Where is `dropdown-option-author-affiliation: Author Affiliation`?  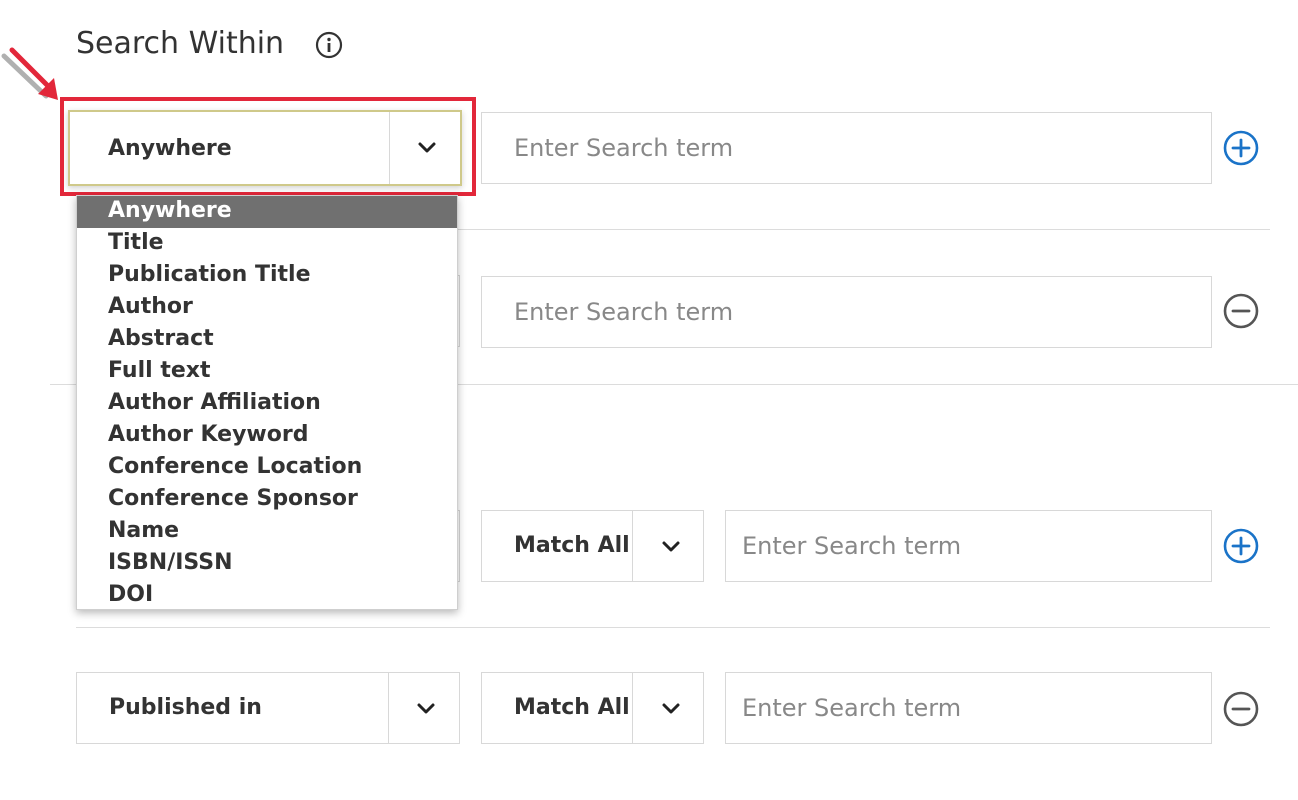 dropdown-option-author-affiliation: Author Affiliation is located at coordinates (267, 404).